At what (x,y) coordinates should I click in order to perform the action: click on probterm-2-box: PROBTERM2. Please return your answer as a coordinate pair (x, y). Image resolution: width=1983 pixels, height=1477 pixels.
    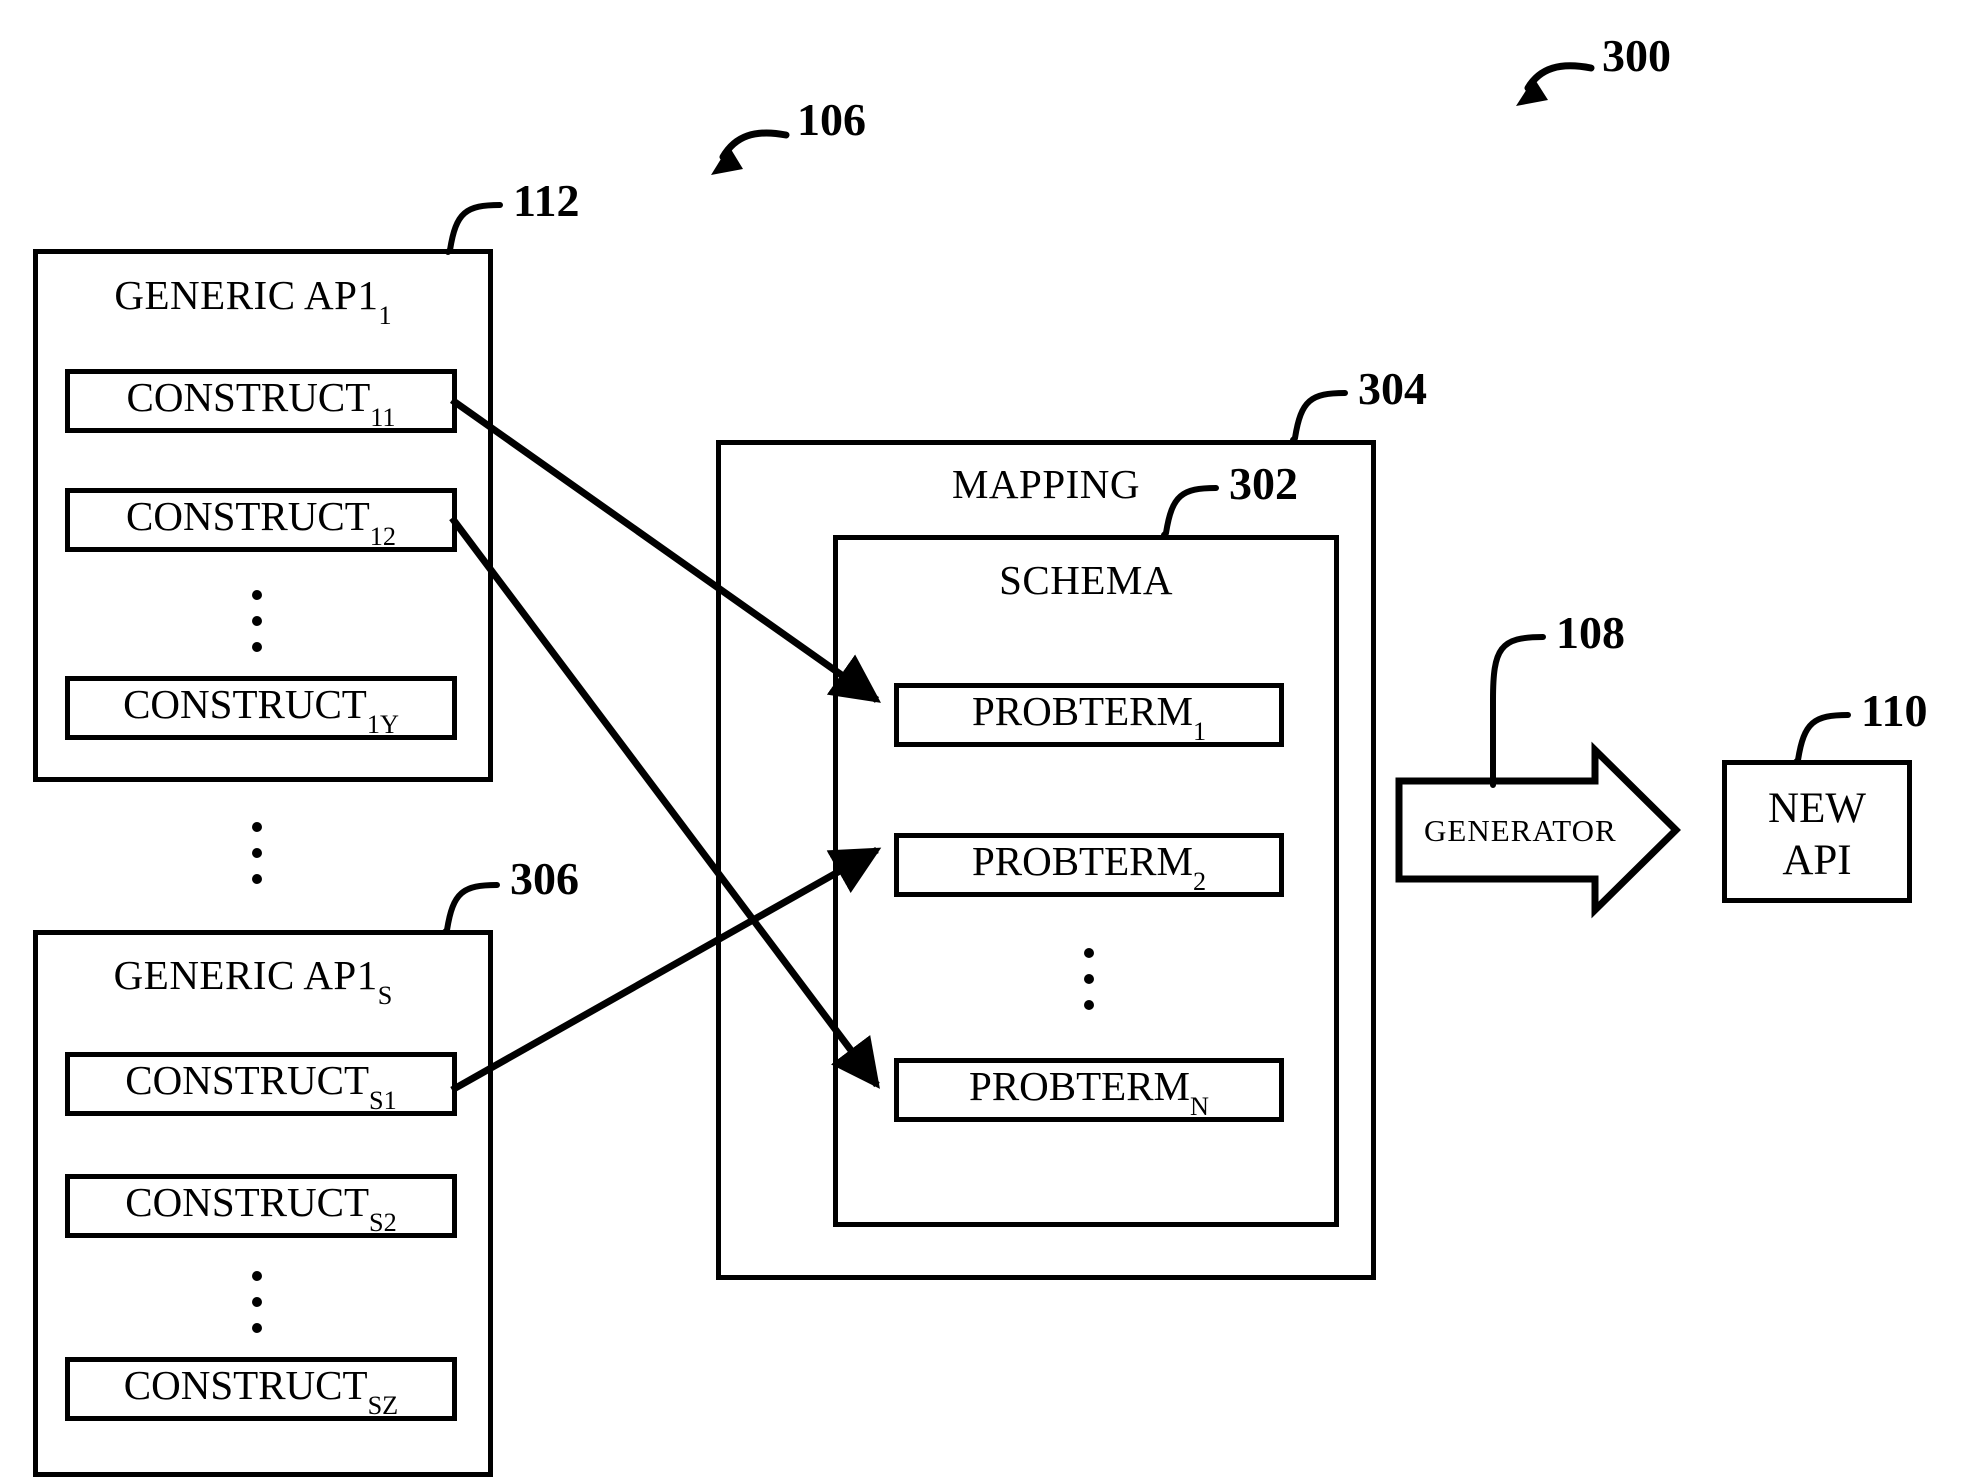
    Looking at the image, I should click on (1089, 865).